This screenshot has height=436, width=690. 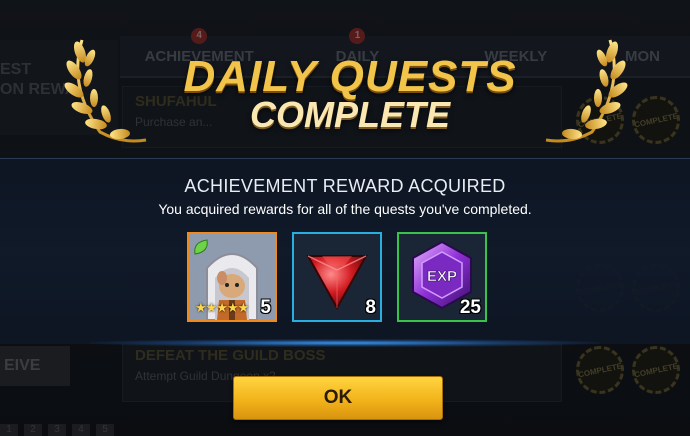 What do you see at coordinates (345, 186) in the screenshot?
I see `reward-heading: ACHIEVEMENT REWARD ACQUIRED` at bounding box center [345, 186].